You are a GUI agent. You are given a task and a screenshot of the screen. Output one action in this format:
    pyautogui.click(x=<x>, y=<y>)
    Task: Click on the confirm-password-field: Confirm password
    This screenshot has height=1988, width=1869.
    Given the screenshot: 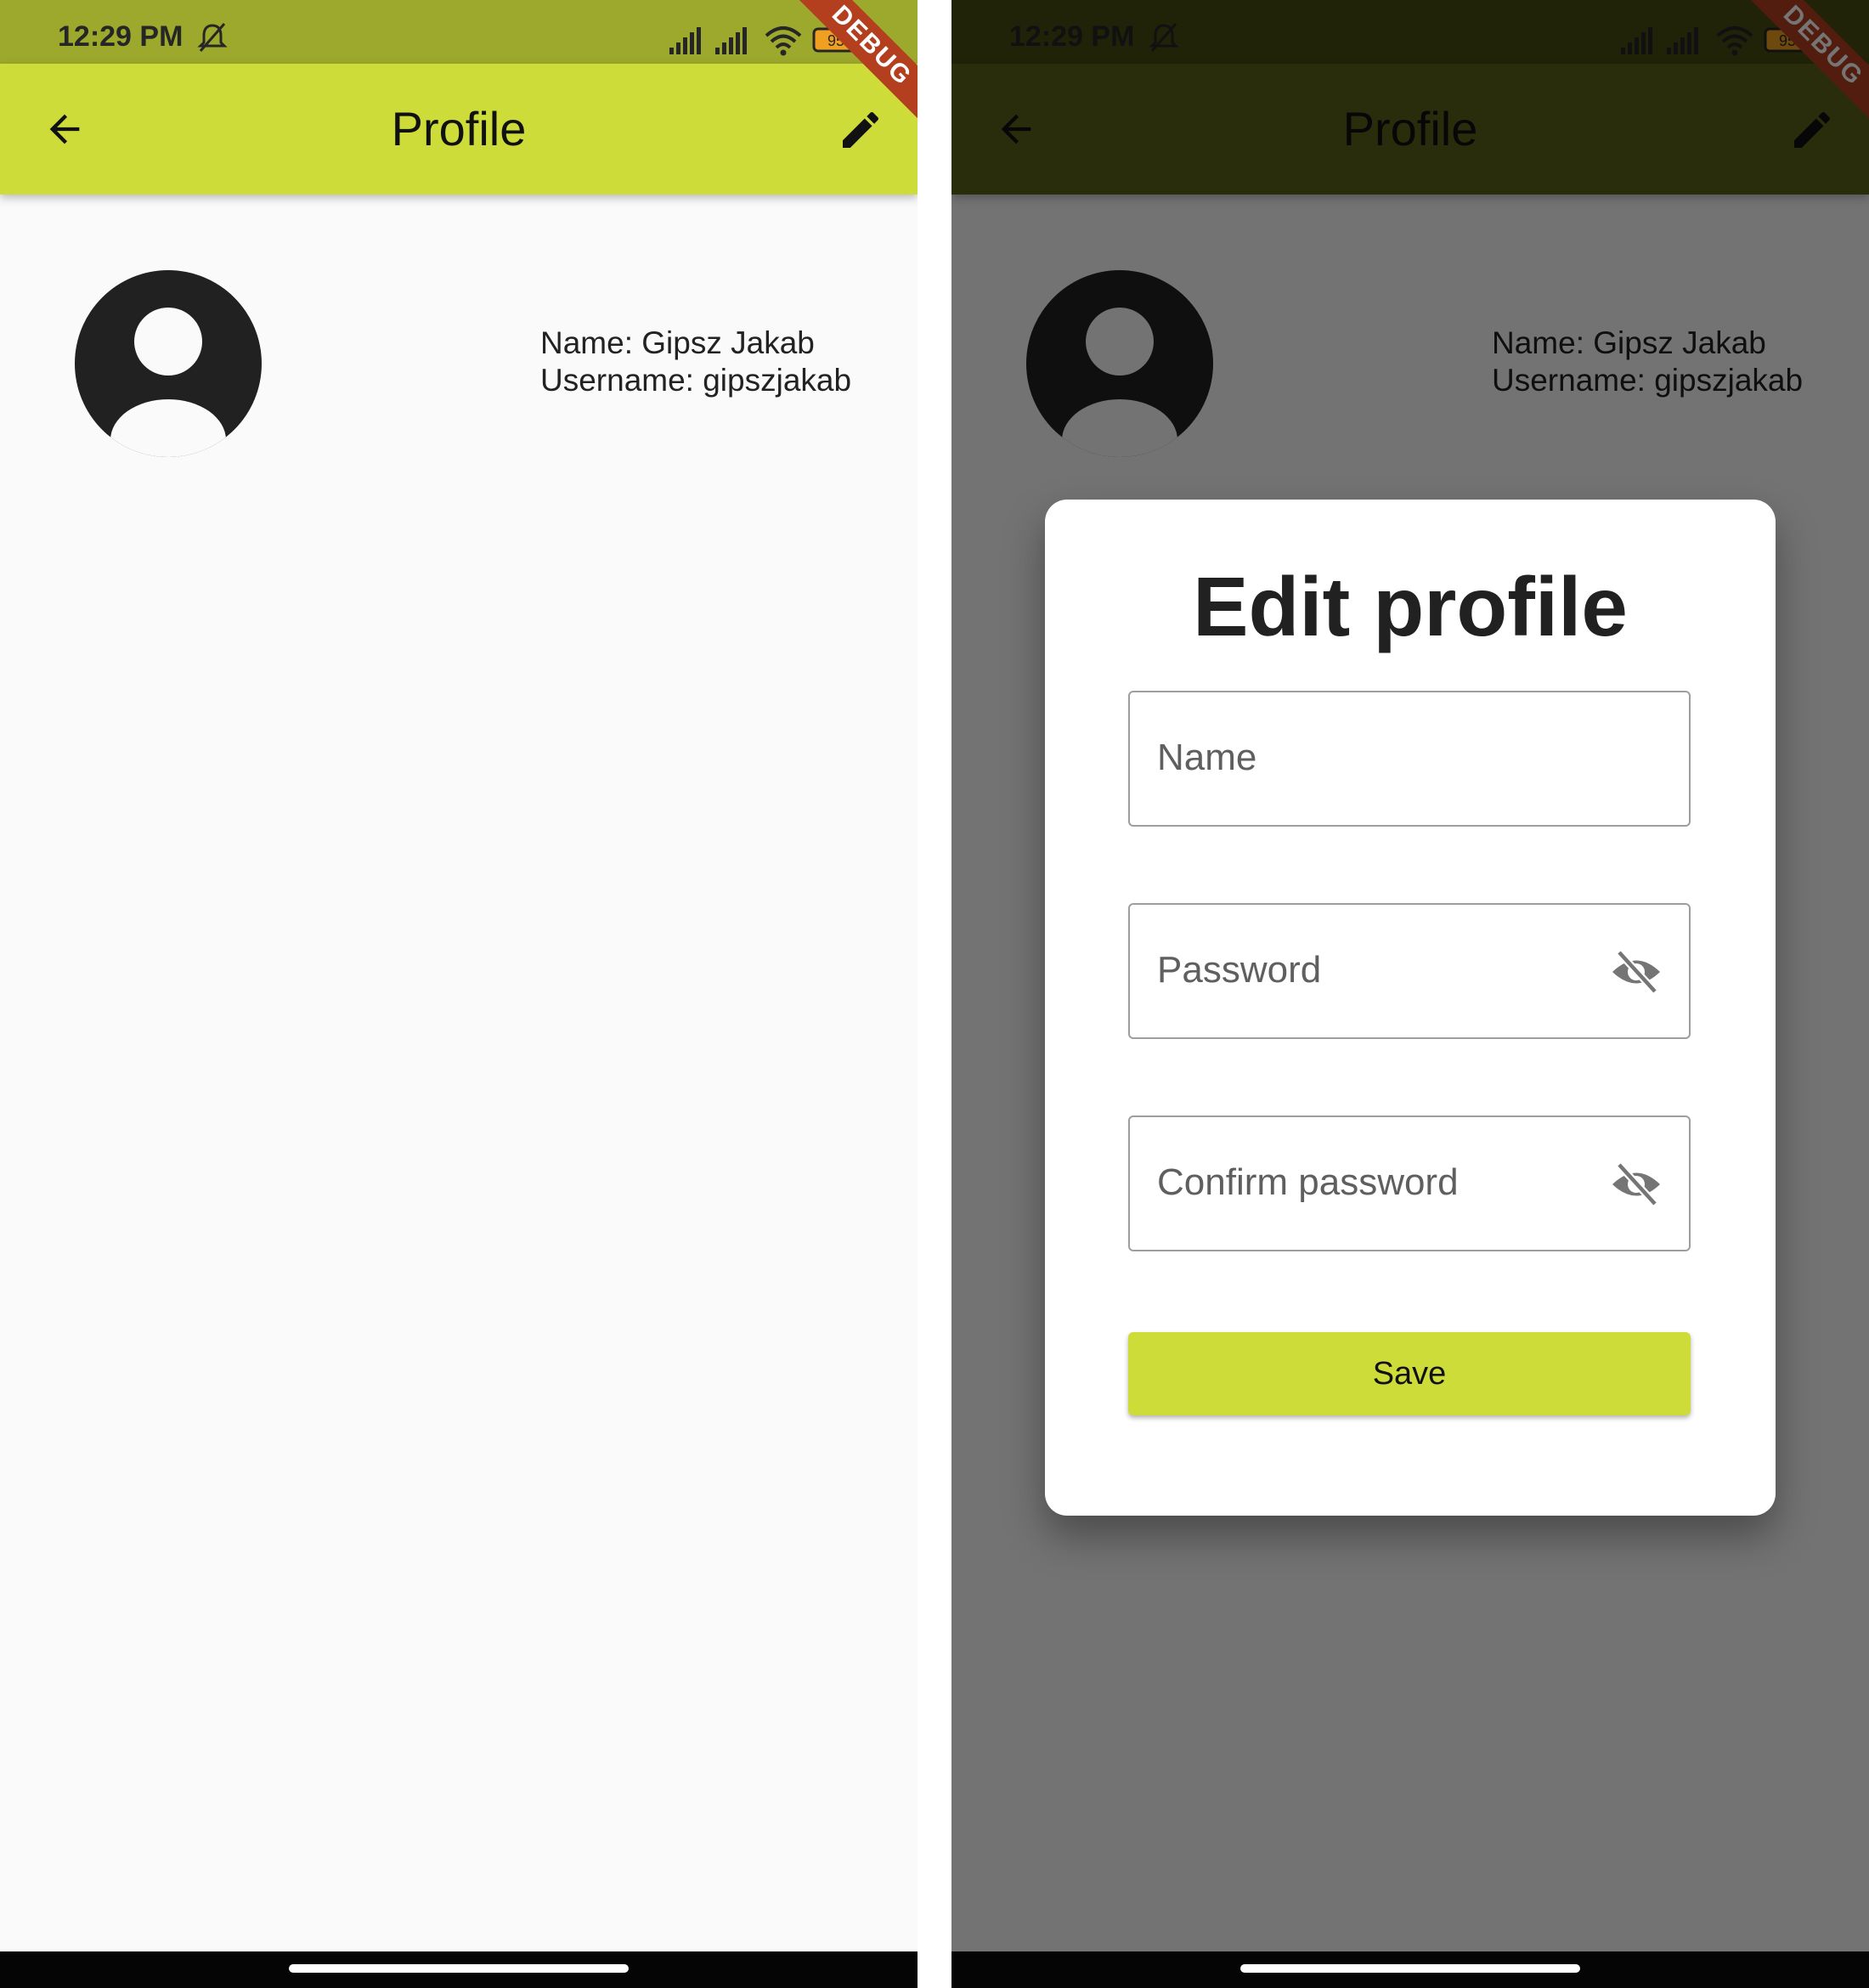 What is the action you would take?
    pyautogui.click(x=1409, y=1183)
    